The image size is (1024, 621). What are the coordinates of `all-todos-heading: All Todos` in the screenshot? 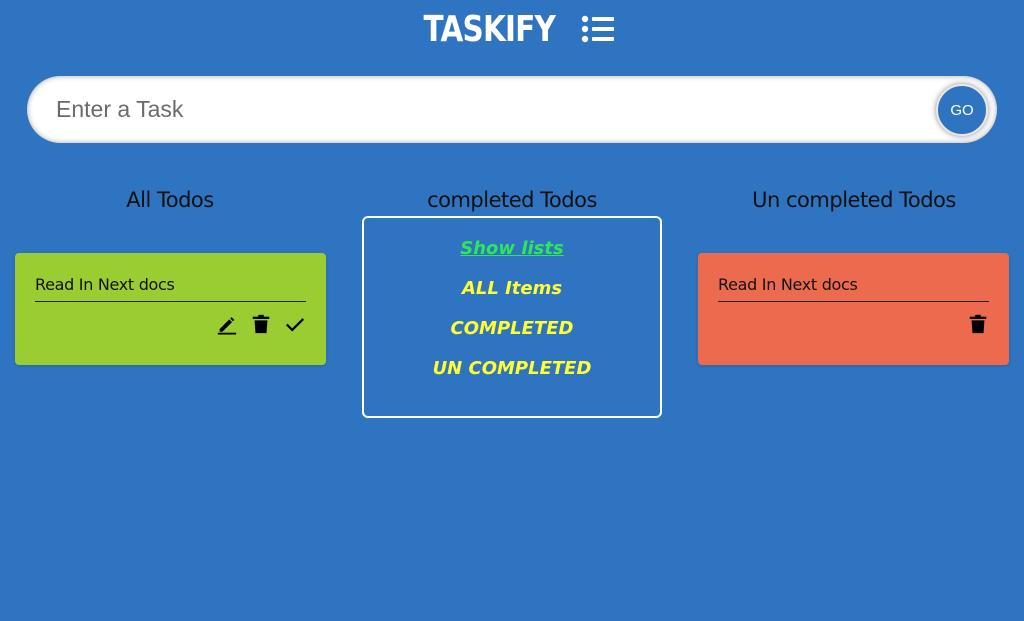 It's located at (170, 200).